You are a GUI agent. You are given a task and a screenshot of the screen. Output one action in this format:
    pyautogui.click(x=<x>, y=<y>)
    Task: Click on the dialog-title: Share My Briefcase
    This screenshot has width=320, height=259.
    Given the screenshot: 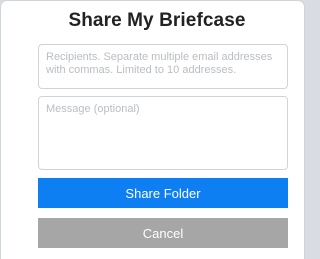 What is the action you would take?
    pyautogui.click(x=157, y=20)
    